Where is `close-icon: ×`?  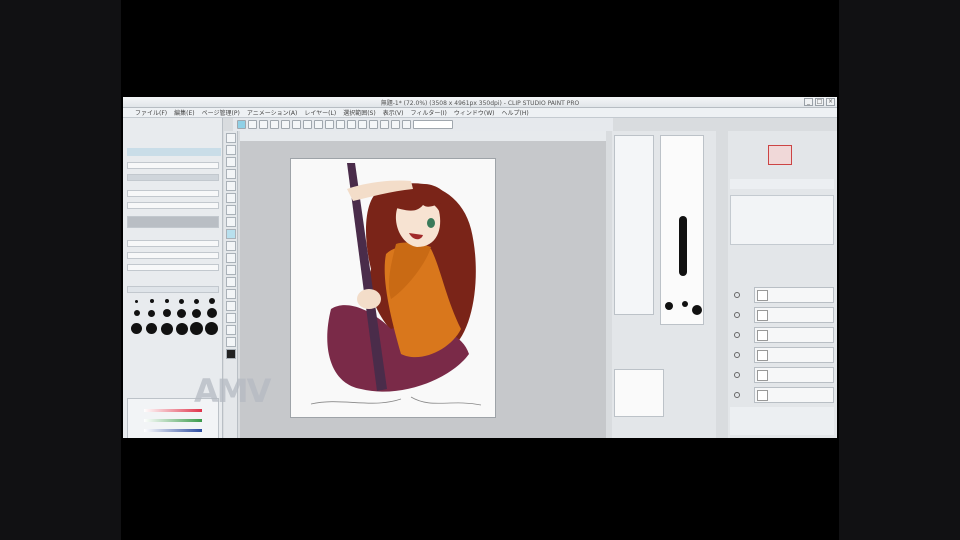 close-icon: × is located at coordinates (830, 102).